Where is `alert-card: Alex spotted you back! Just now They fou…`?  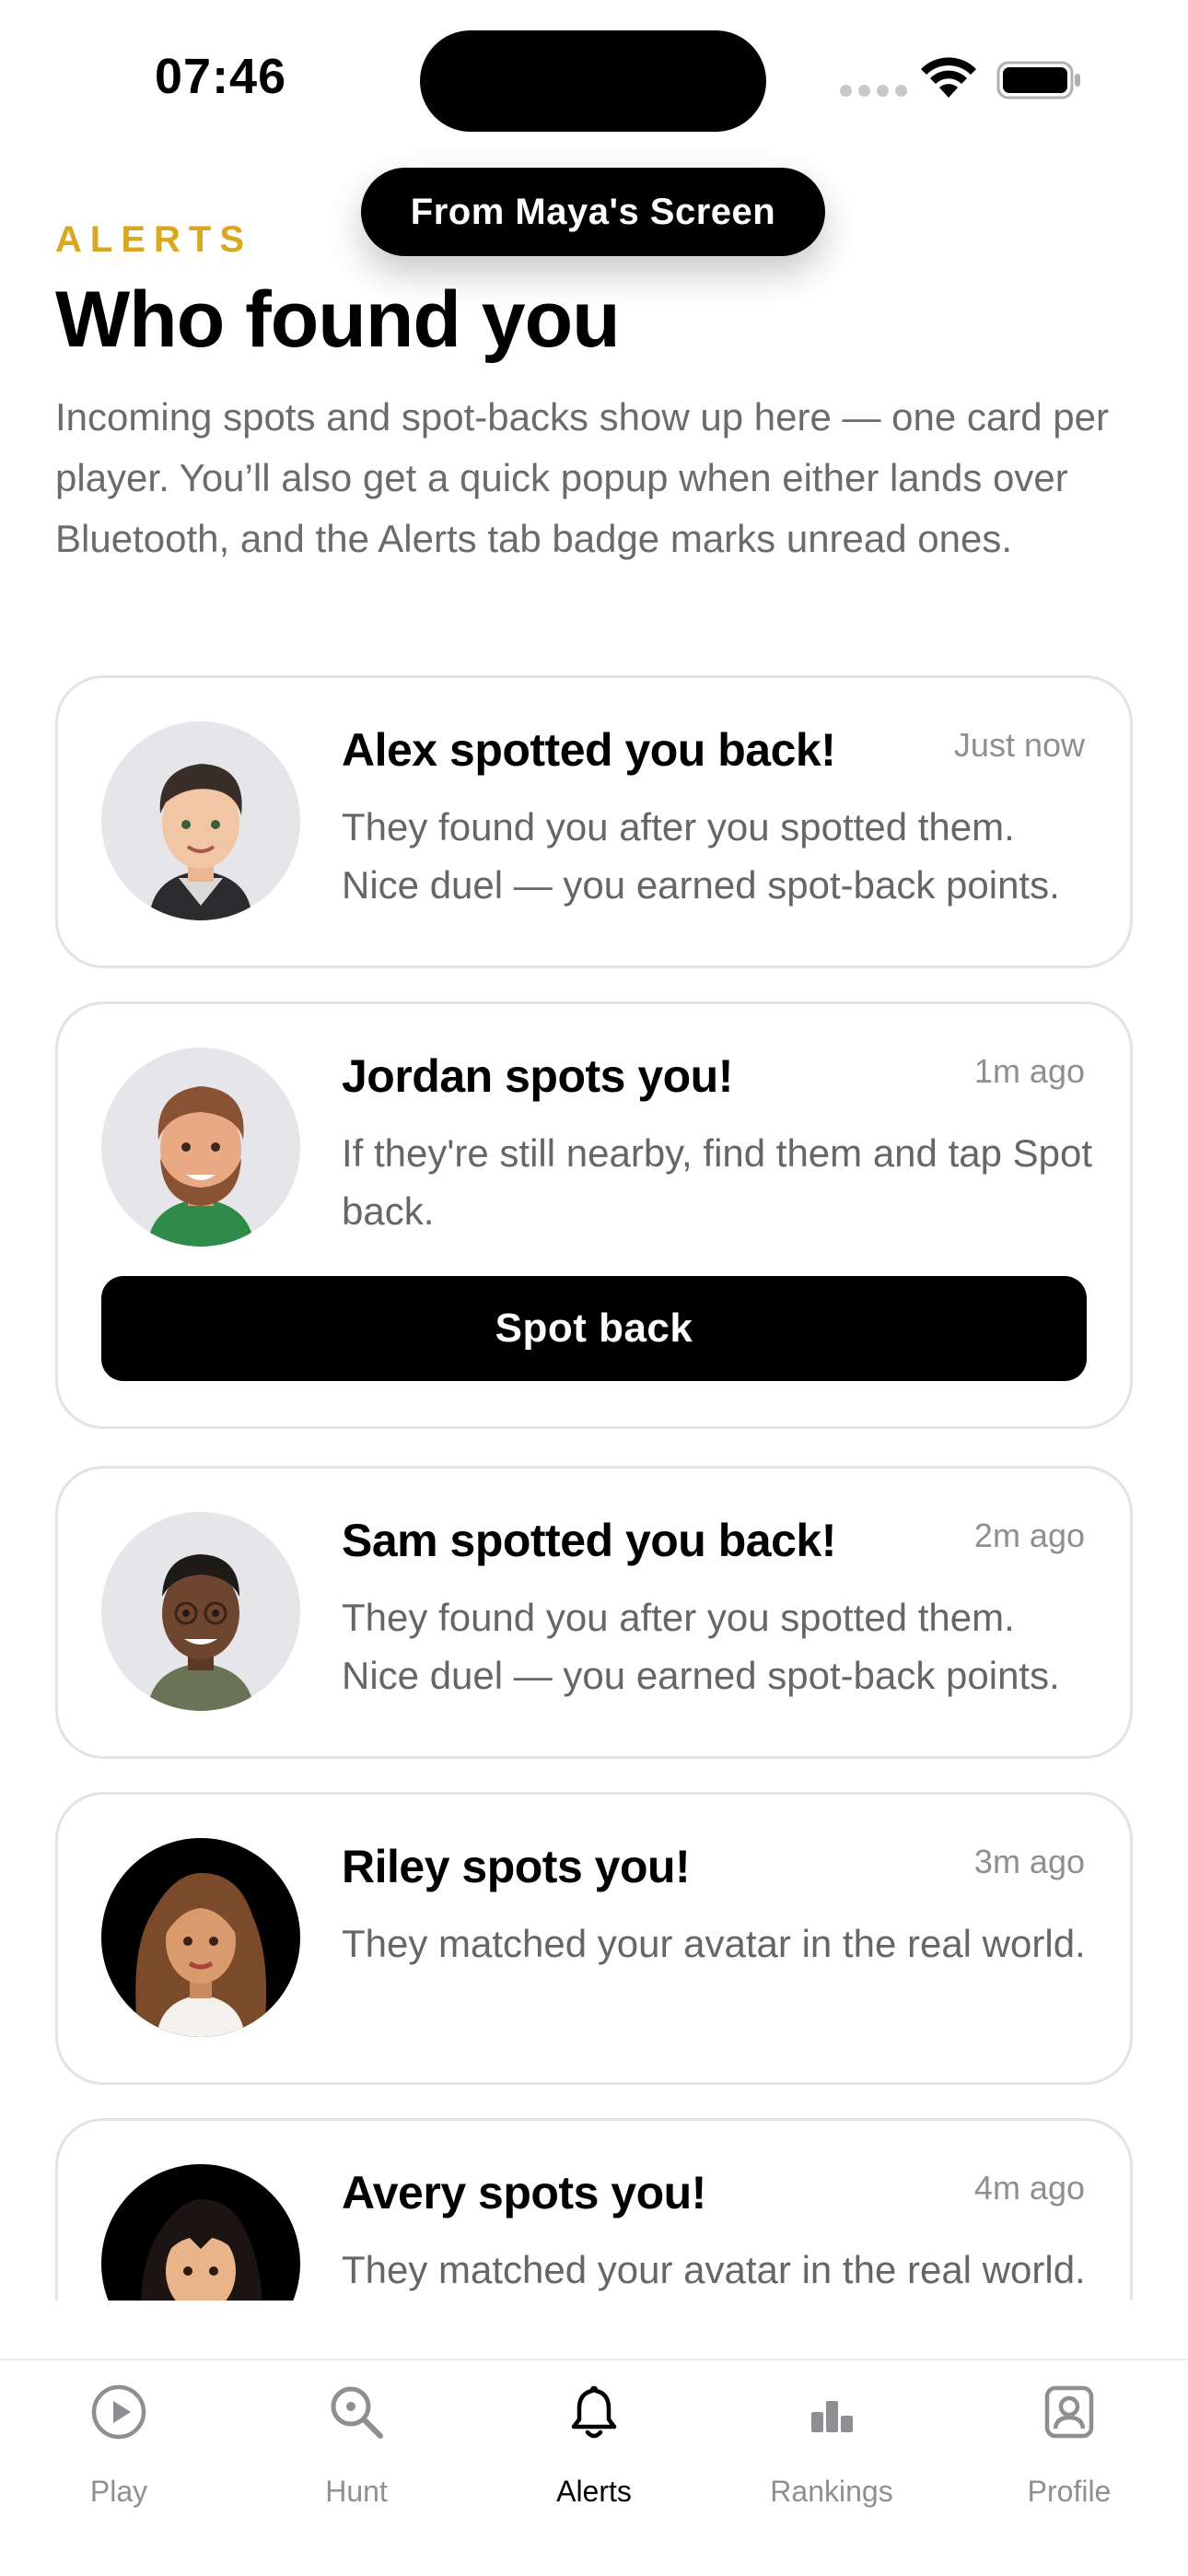 alert-card: Alex spotted you back! Just now They fou… is located at coordinates (594, 821).